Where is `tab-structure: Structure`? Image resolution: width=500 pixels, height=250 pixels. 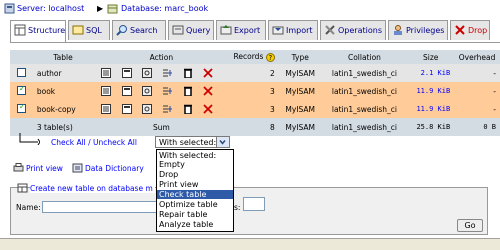 tab-structure: Structure is located at coordinates (38, 31).